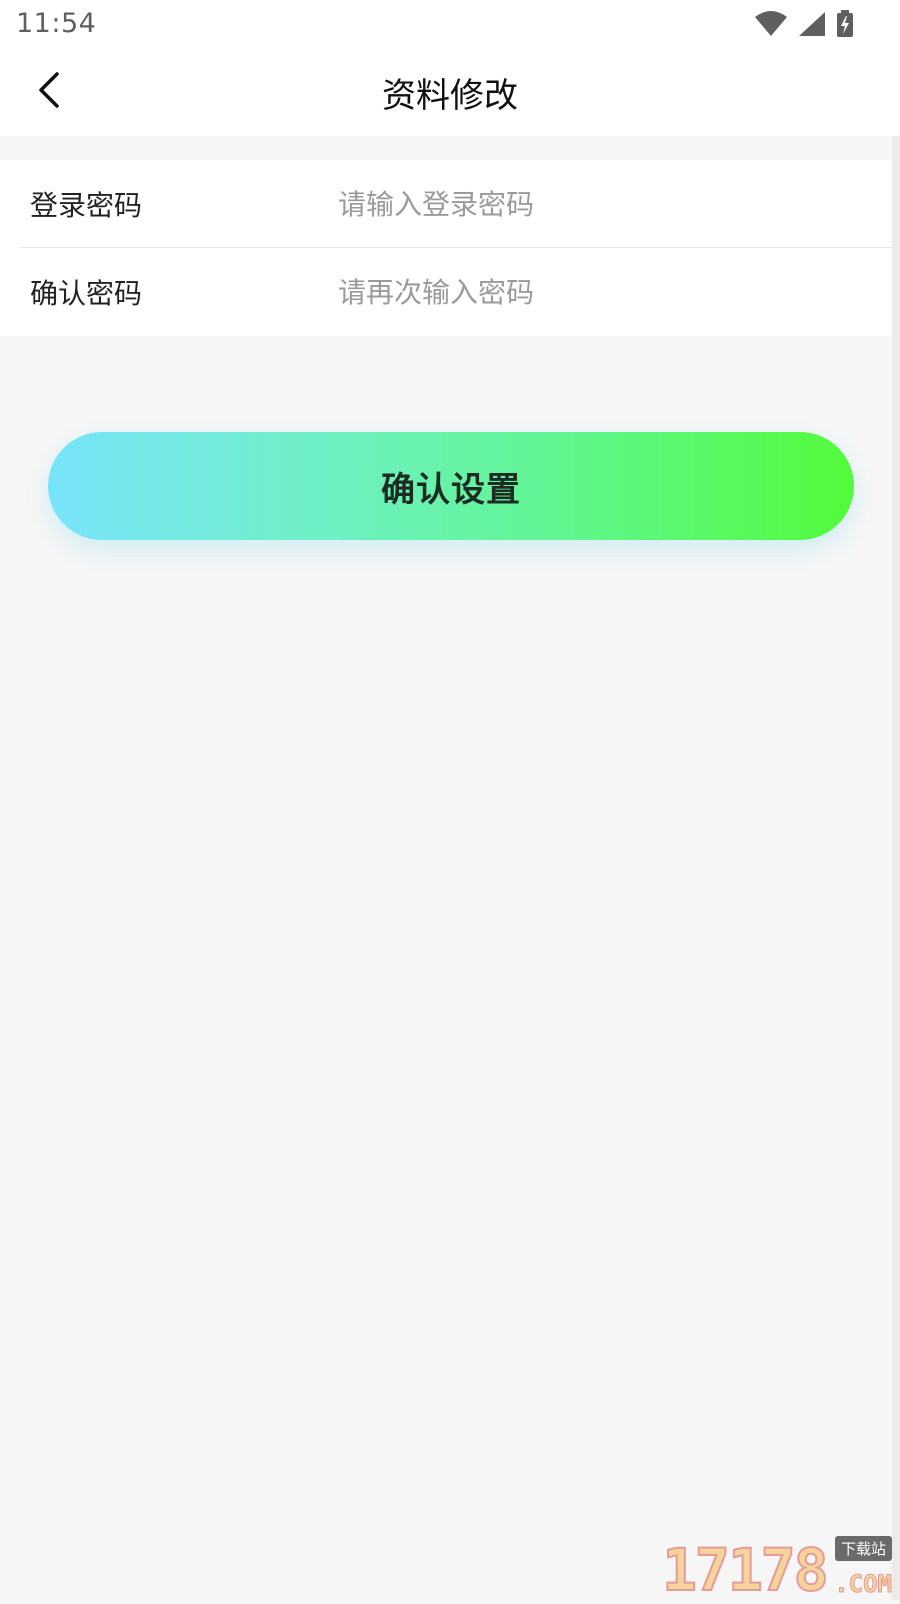 This screenshot has height=1604, width=900. What do you see at coordinates (56, 23) in the screenshot?
I see `status-time: 11:54` at bounding box center [56, 23].